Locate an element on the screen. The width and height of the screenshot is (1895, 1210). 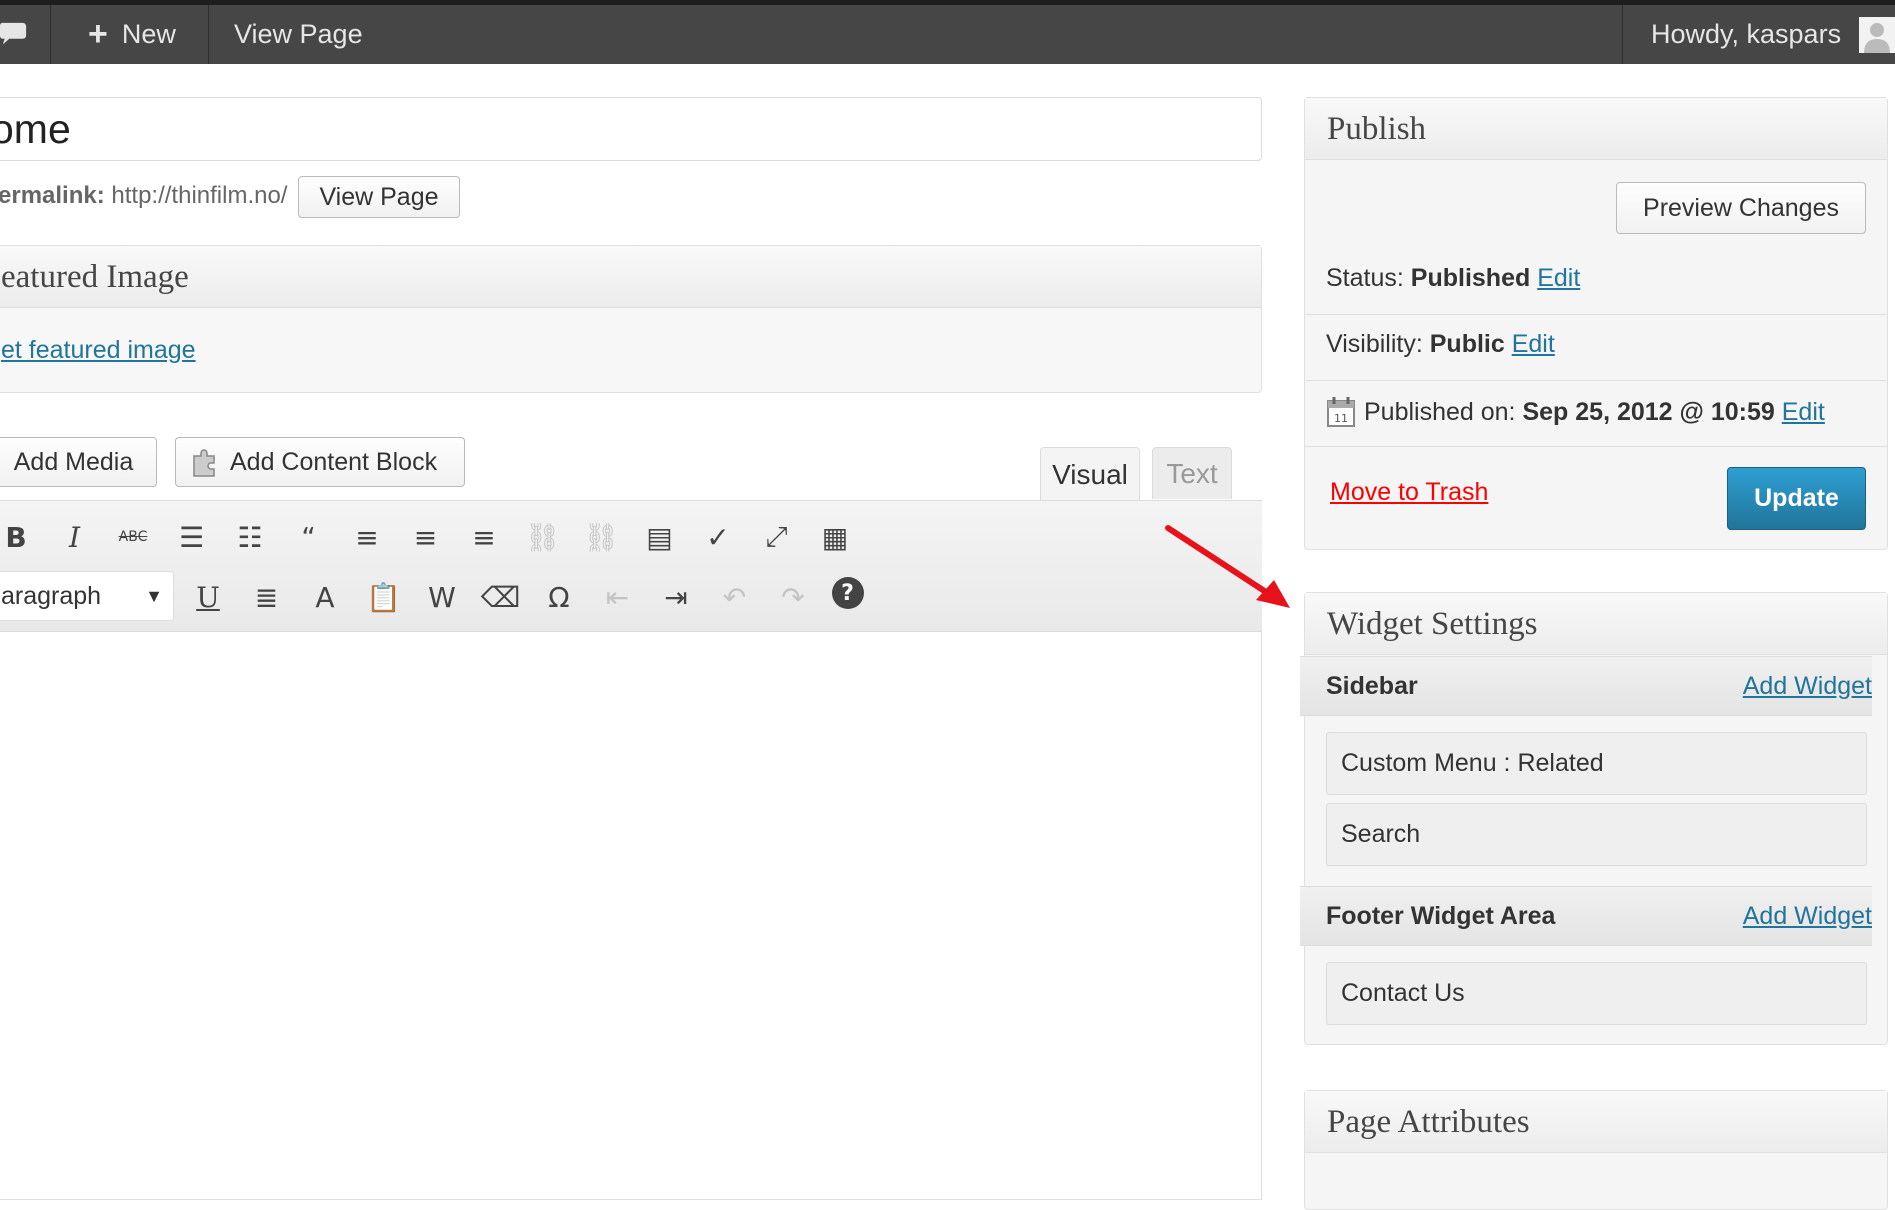
bold-icon: B is located at coordinates (18, 537).